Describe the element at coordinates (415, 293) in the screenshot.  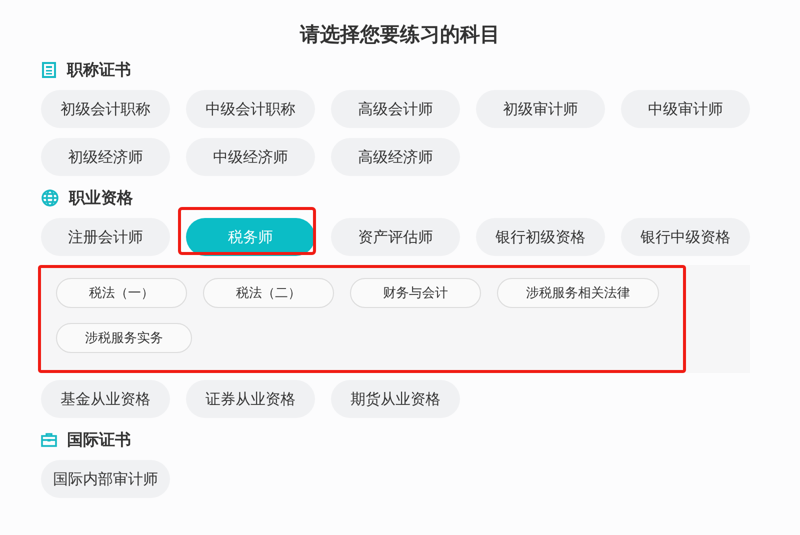
I see `subject-chip: 财务与会计` at that location.